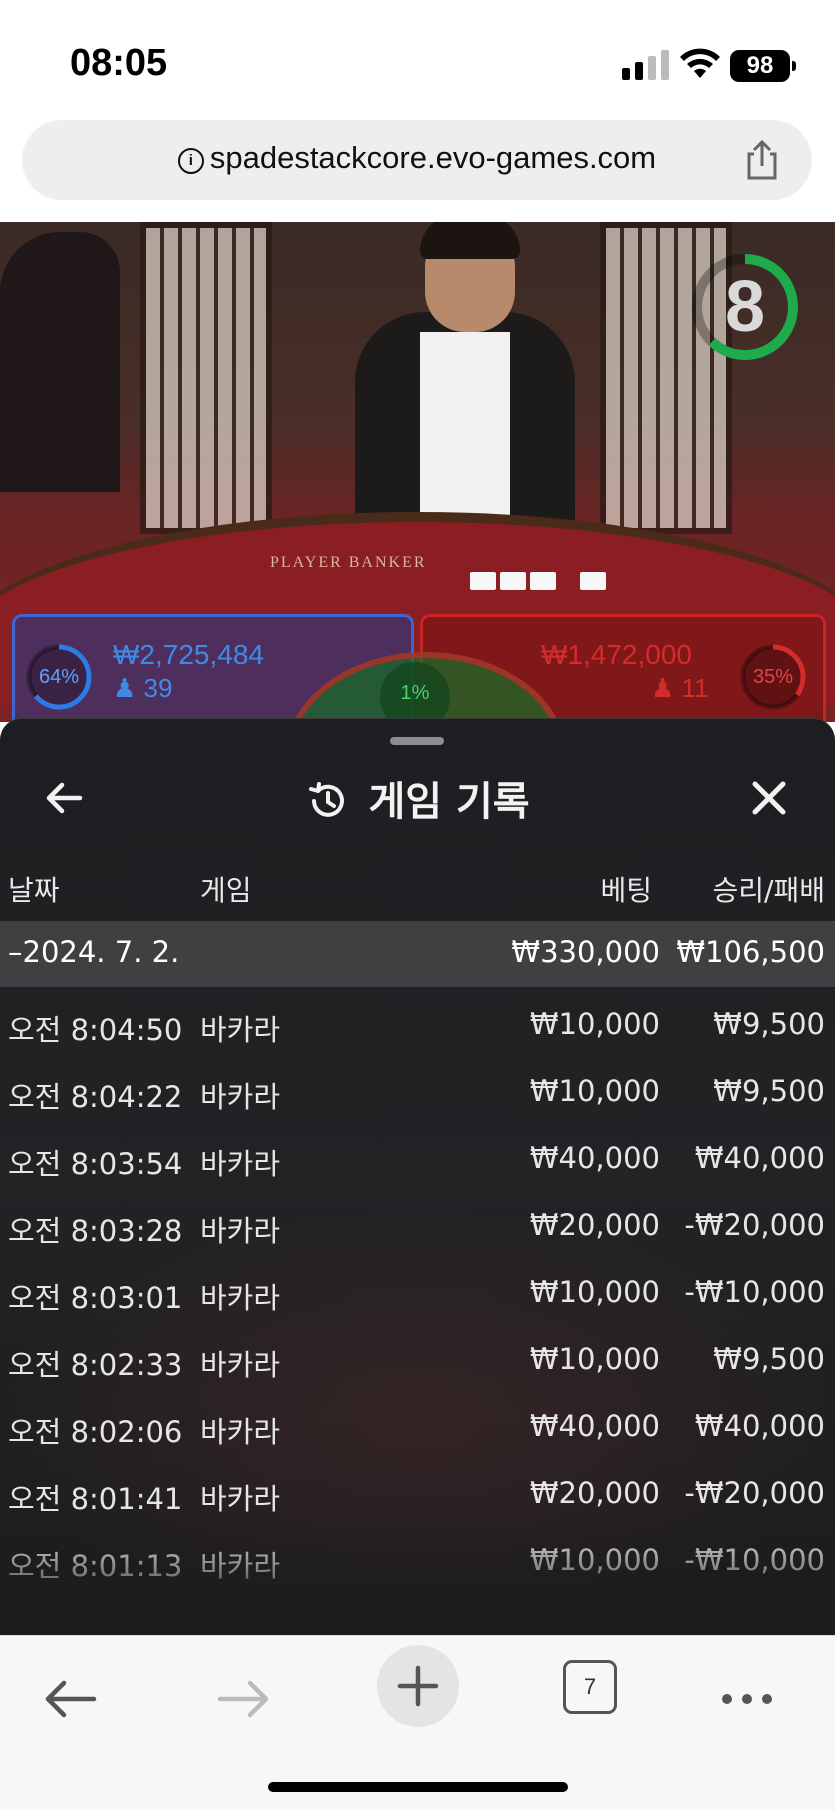 Image resolution: width=835 pixels, height=1810 pixels. I want to click on row-time: 오전 8:01:41, so click(95, 1499).